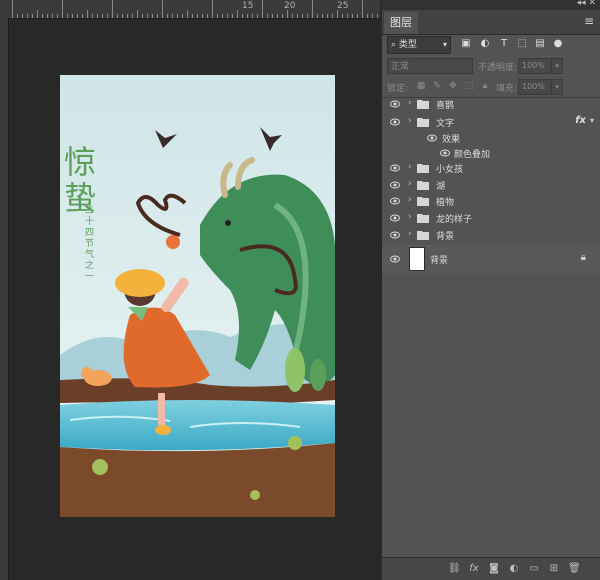 This screenshot has width=600, height=580. Describe the element at coordinates (485, 44) in the screenshot. I see `adjustment-filter-icon: ◐` at that location.